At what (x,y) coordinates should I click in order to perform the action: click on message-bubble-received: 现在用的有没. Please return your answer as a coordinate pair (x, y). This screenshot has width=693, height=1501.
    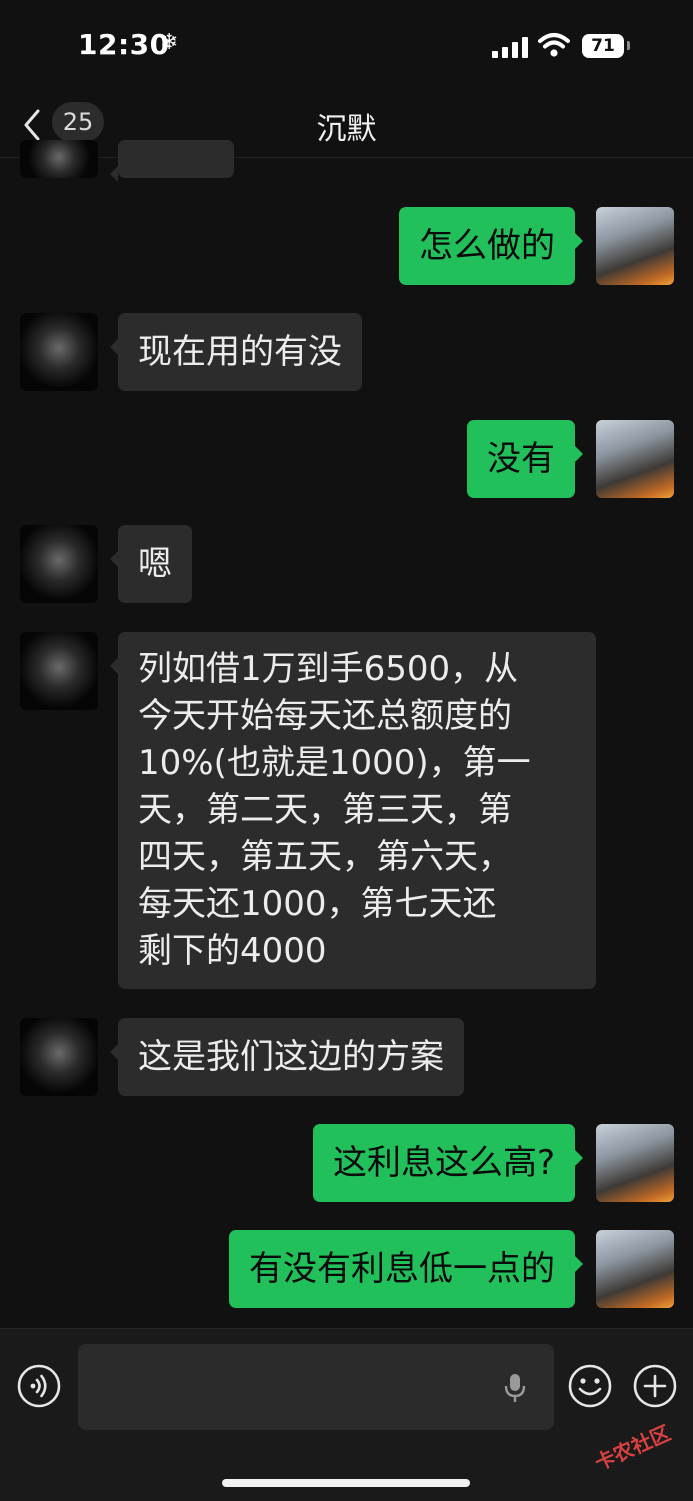
    Looking at the image, I should click on (236, 352).